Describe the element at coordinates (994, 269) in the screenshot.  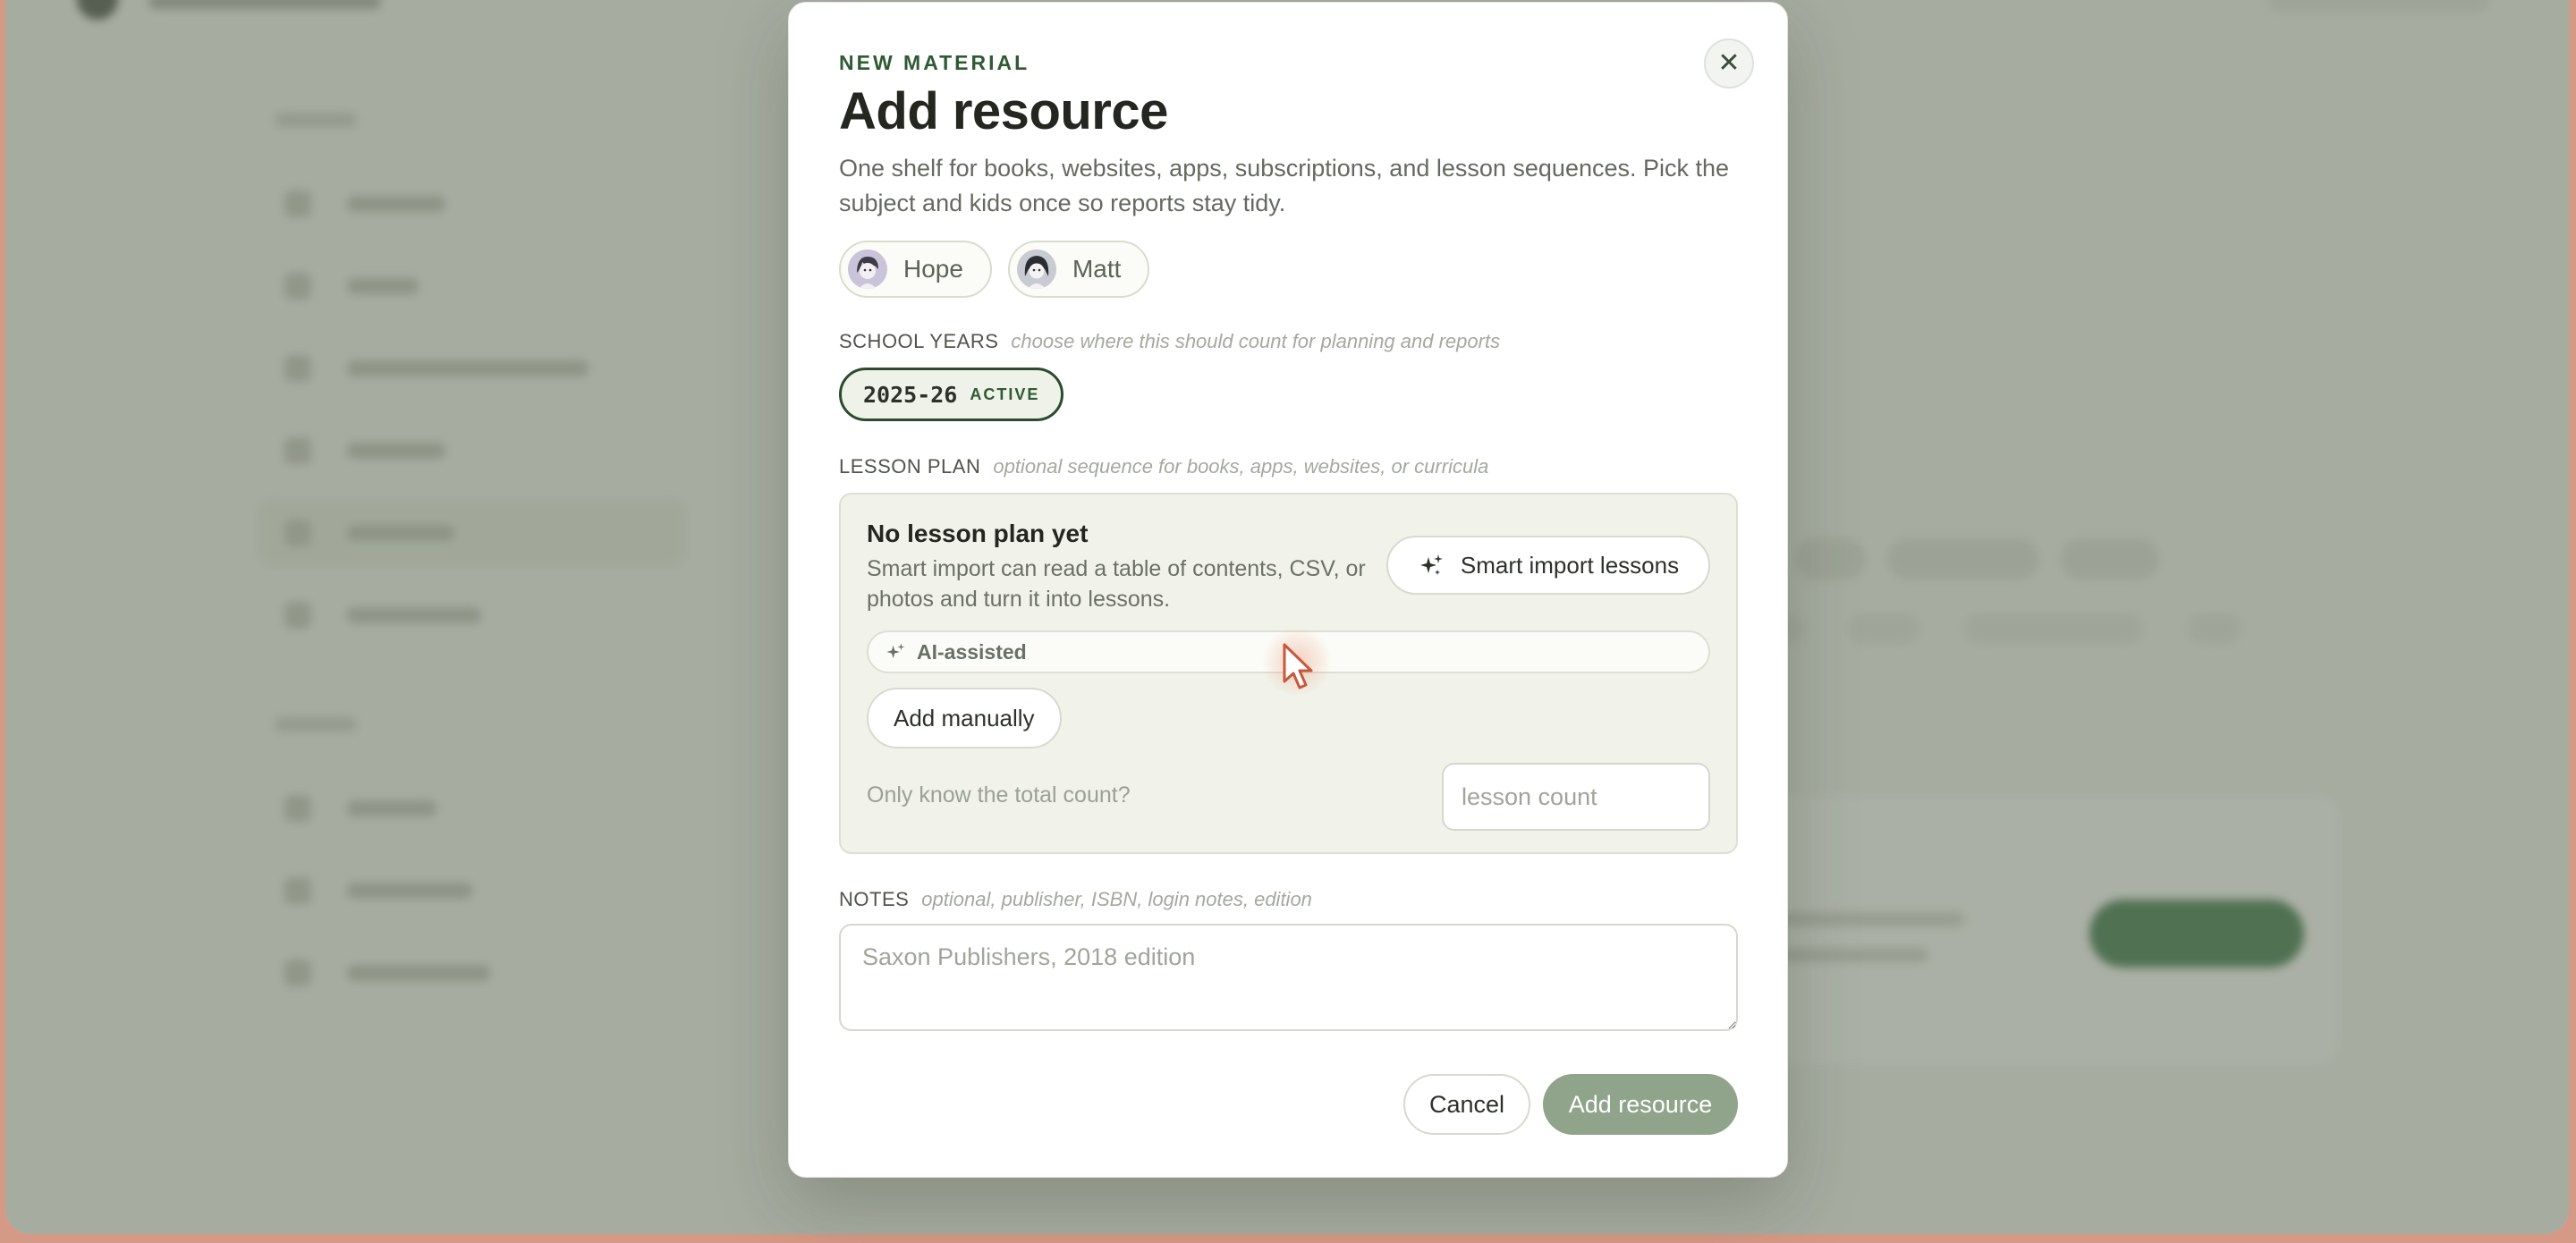
I see `kid-selector: Hope Matt` at that location.